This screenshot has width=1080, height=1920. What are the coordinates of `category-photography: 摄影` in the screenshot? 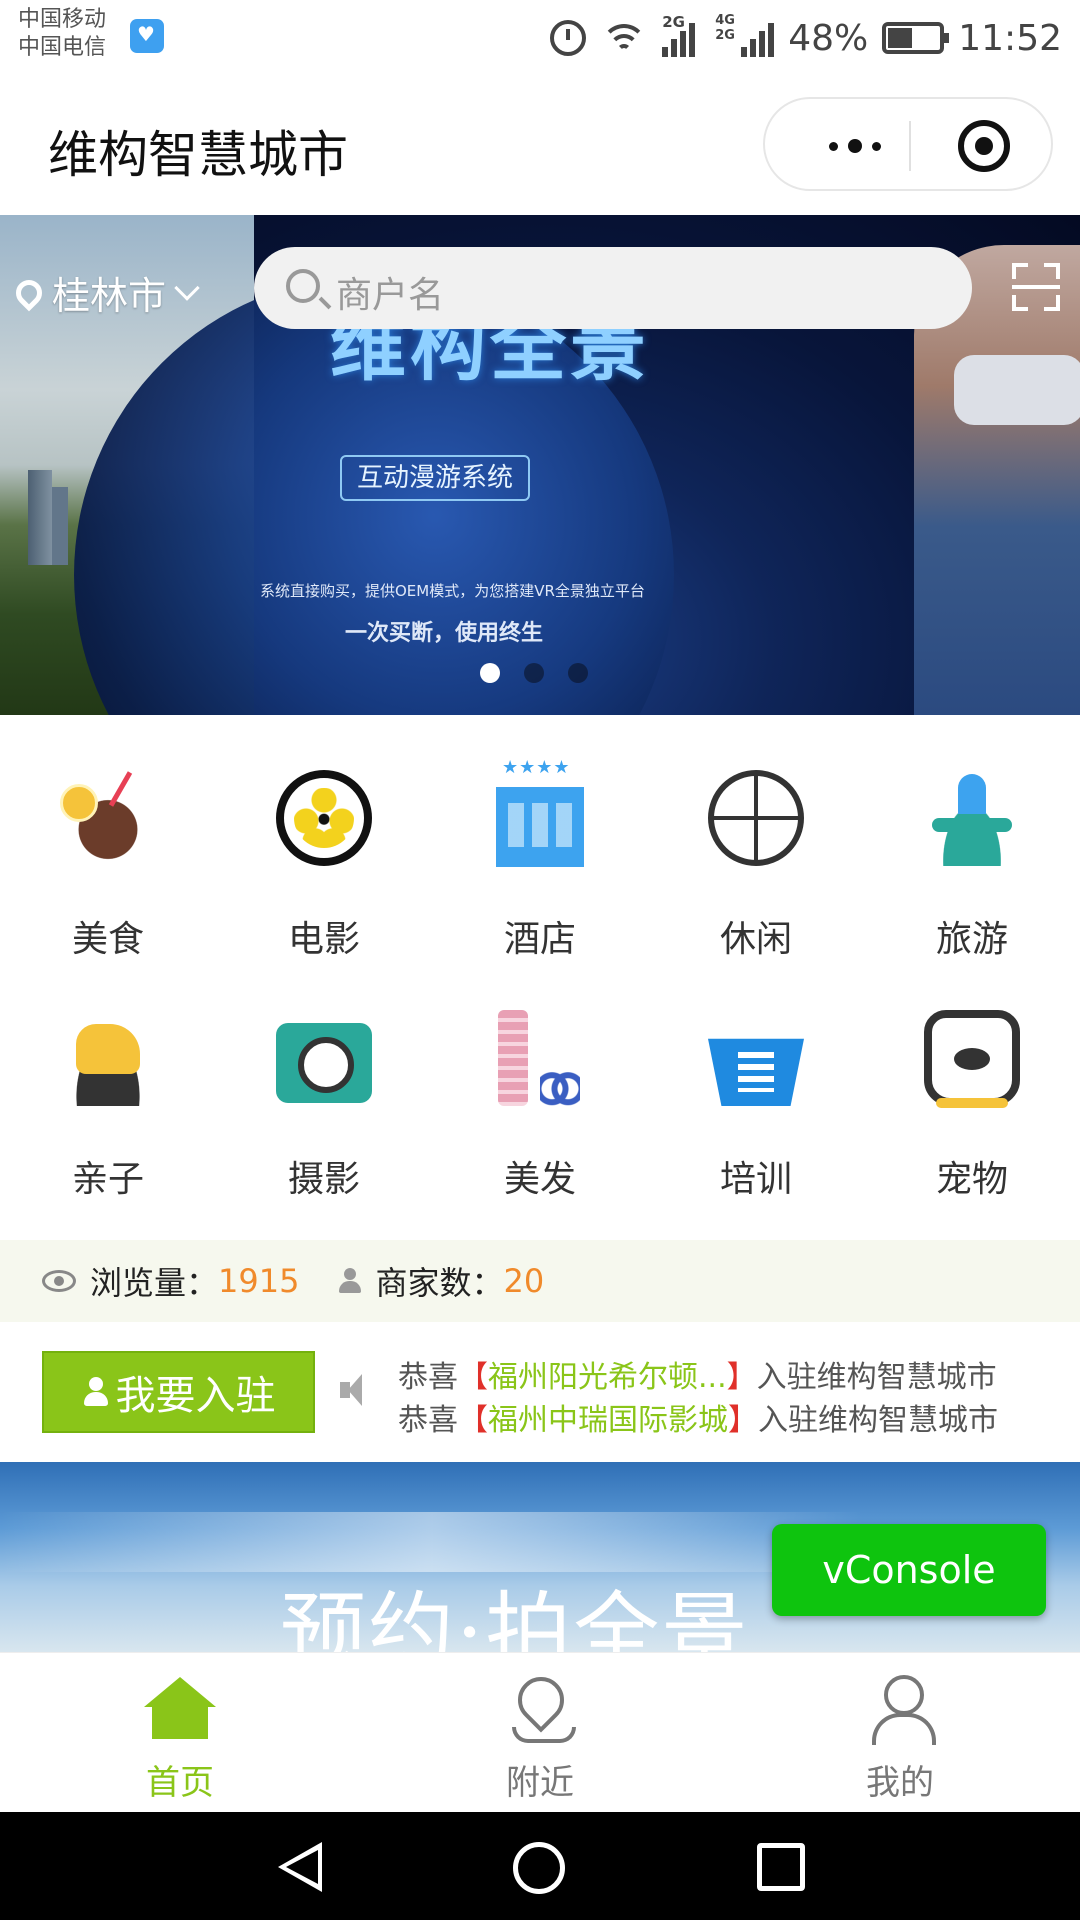 It's located at (324, 1077).